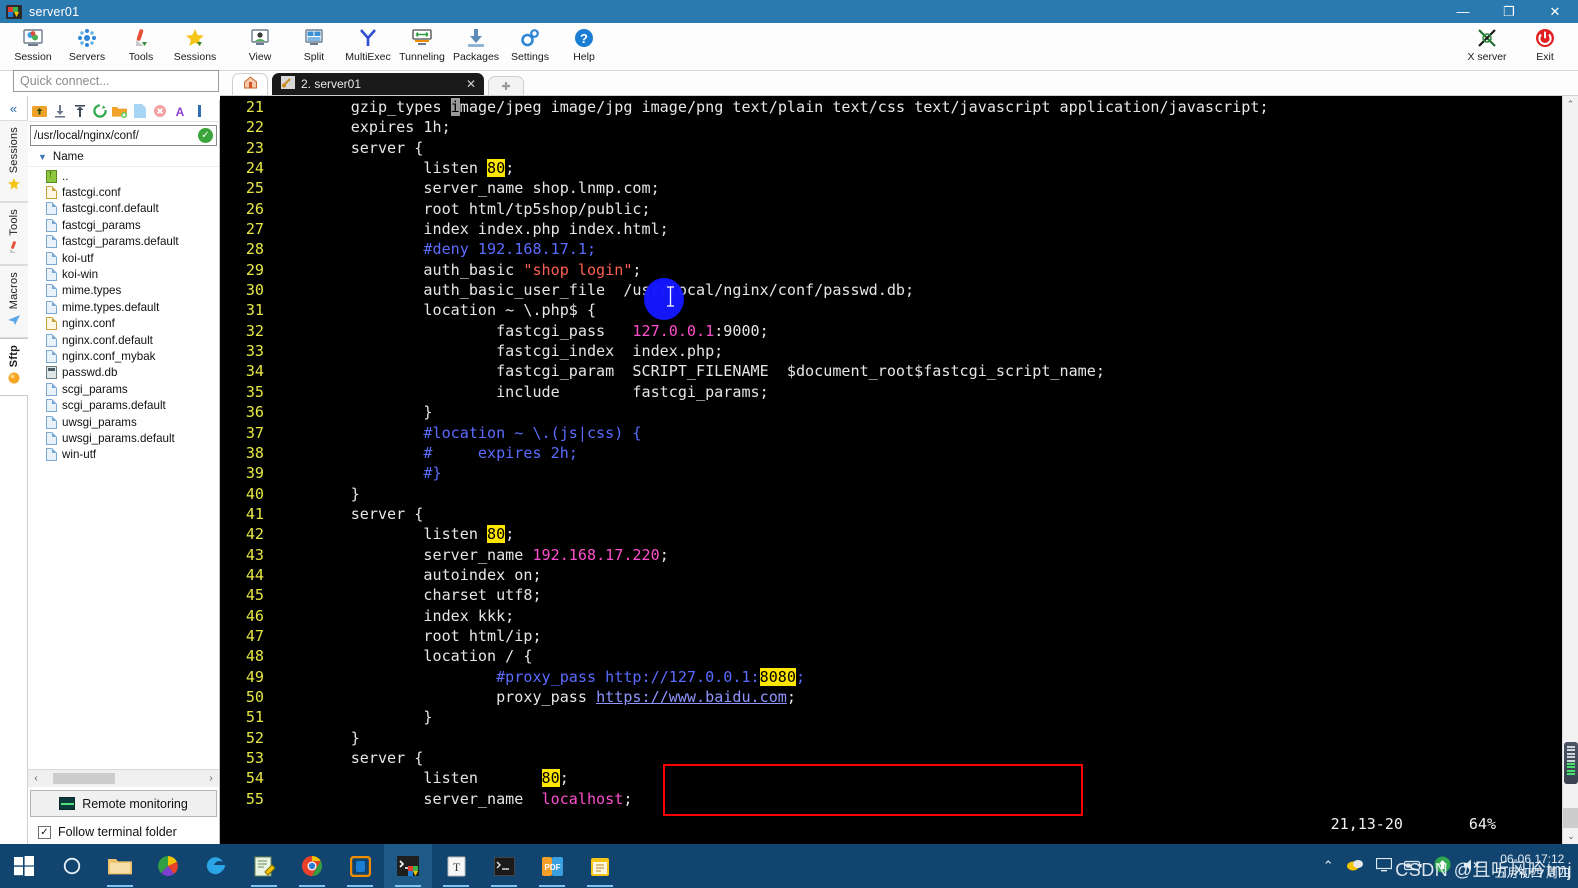  I want to click on ribbon-button-help: ? Help, so click(584, 46).